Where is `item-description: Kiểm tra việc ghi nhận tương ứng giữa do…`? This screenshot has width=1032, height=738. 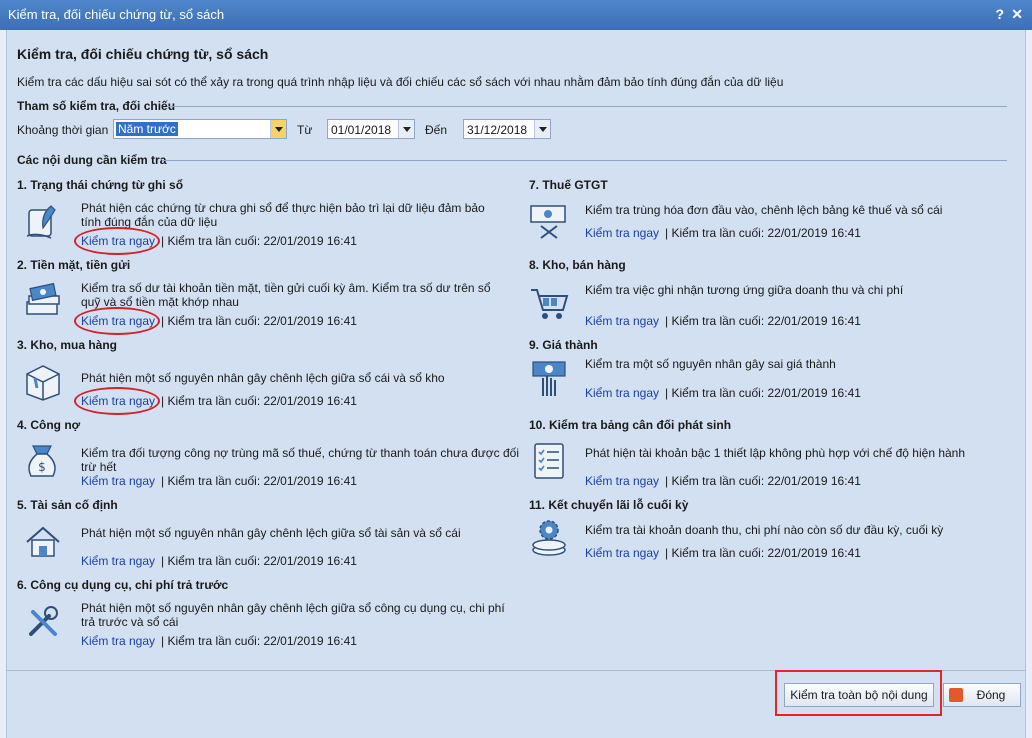
item-description: Kiểm tra việc ghi nhận tương ứng giữa do… is located at coordinates (744, 290).